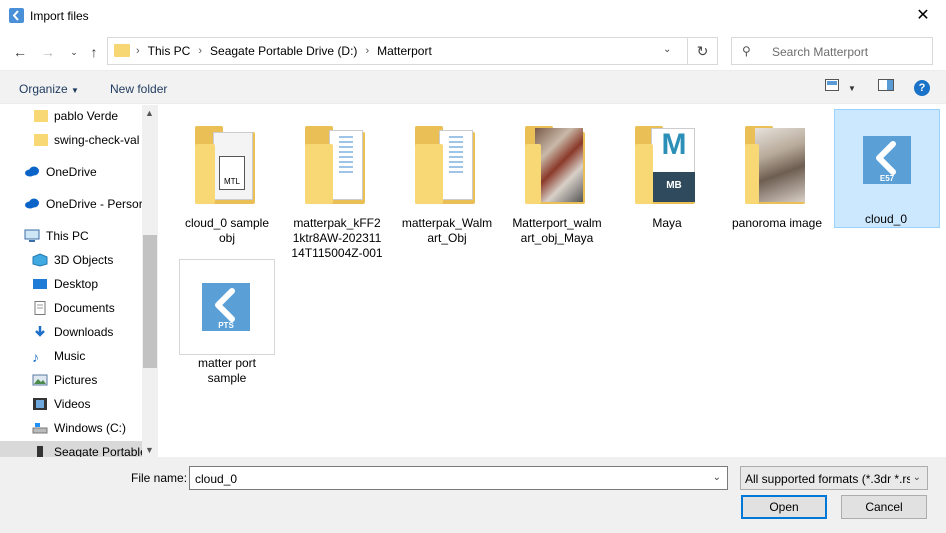 The width and height of the screenshot is (946, 533). What do you see at coordinates (667, 49) in the screenshot?
I see `address-dropdown-icon: ⌄` at bounding box center [667, 49].